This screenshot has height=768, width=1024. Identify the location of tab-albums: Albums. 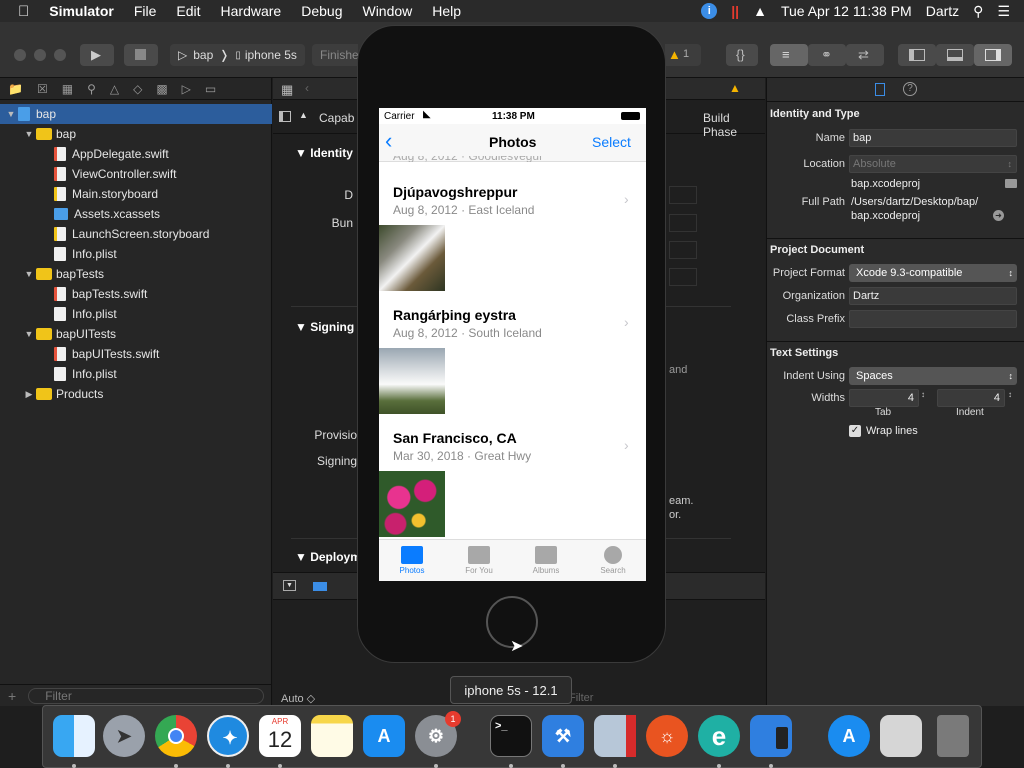
(546, 560).